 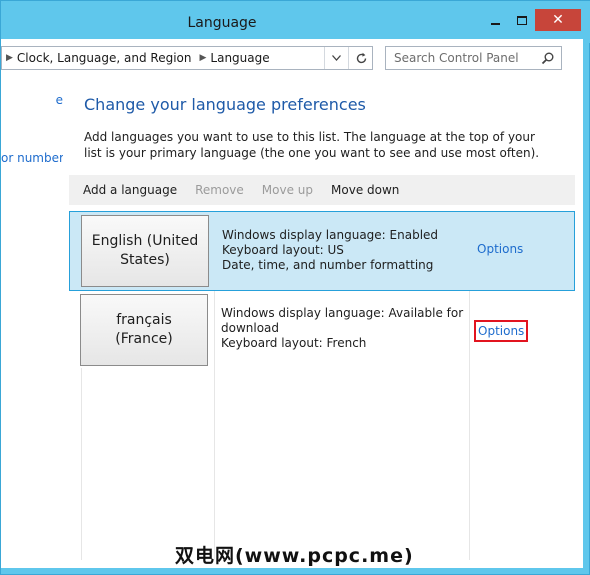 I want to click on breadcrumb-language: Language, so click(x=239, y=58).